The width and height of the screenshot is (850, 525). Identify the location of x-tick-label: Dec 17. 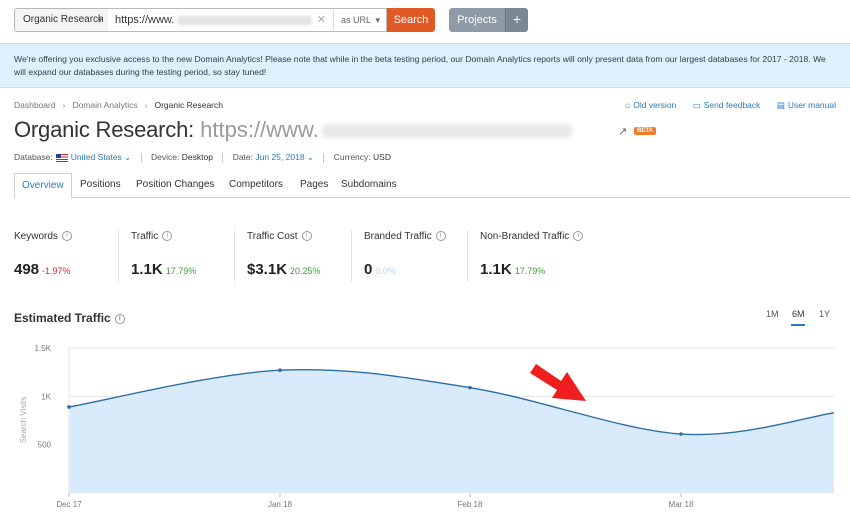
(69, 504).